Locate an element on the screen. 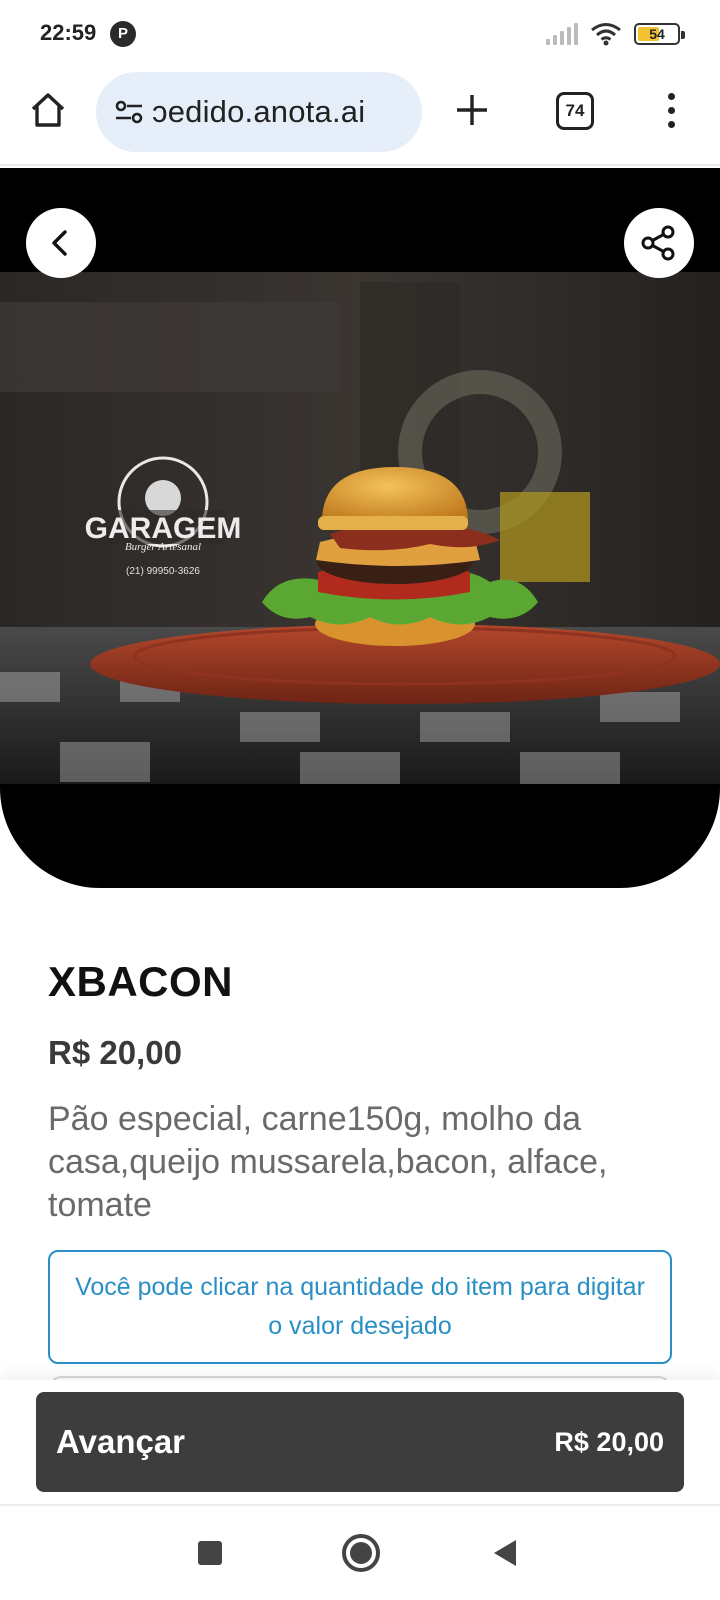 The width and height of the screenshot is (720, 1600). battery-icon: 54 is located at coordinates (659, 34).